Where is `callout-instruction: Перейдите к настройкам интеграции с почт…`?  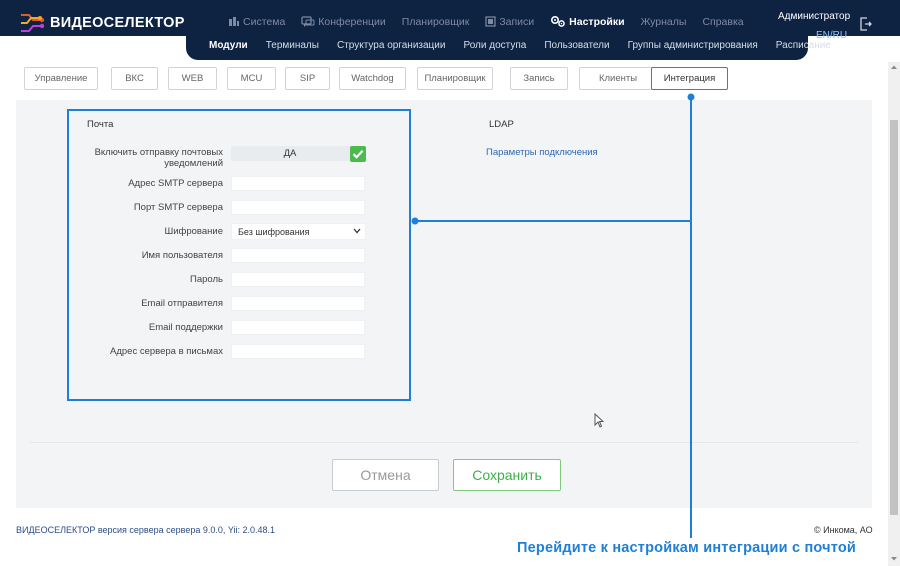
callout-instruction: Перейдите к настройкам интеграции с почт… is located at coordinates (687, 548).